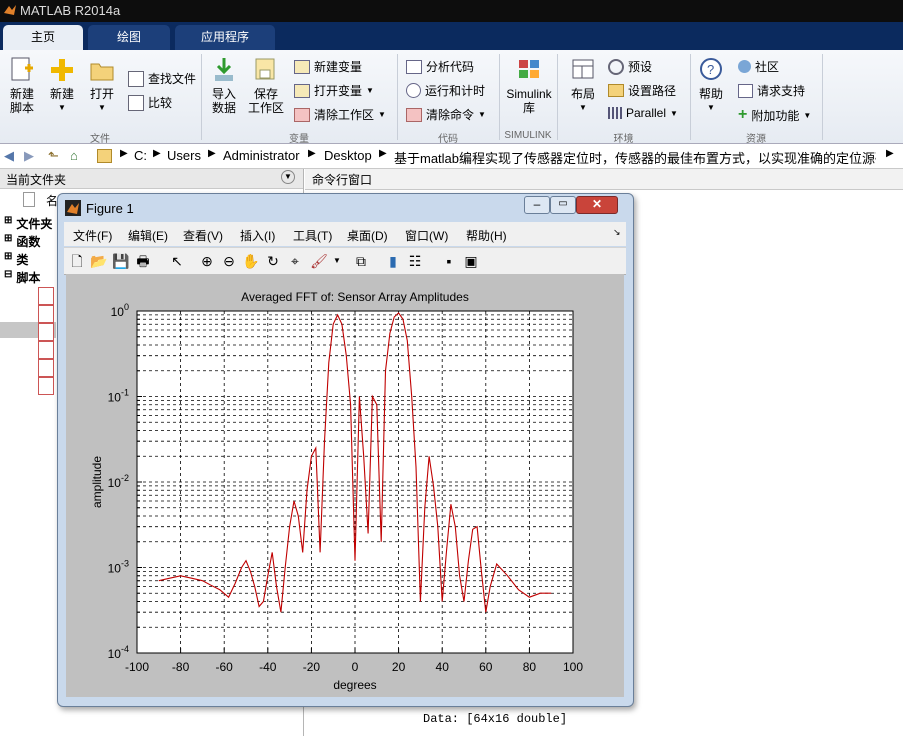 This screenshot has width=903, height=736. What do you see at coordinates (370, 90) in the screenshot?
I see `open-variable-dropdown-icon: ▼` at bounding box center [370, 90].